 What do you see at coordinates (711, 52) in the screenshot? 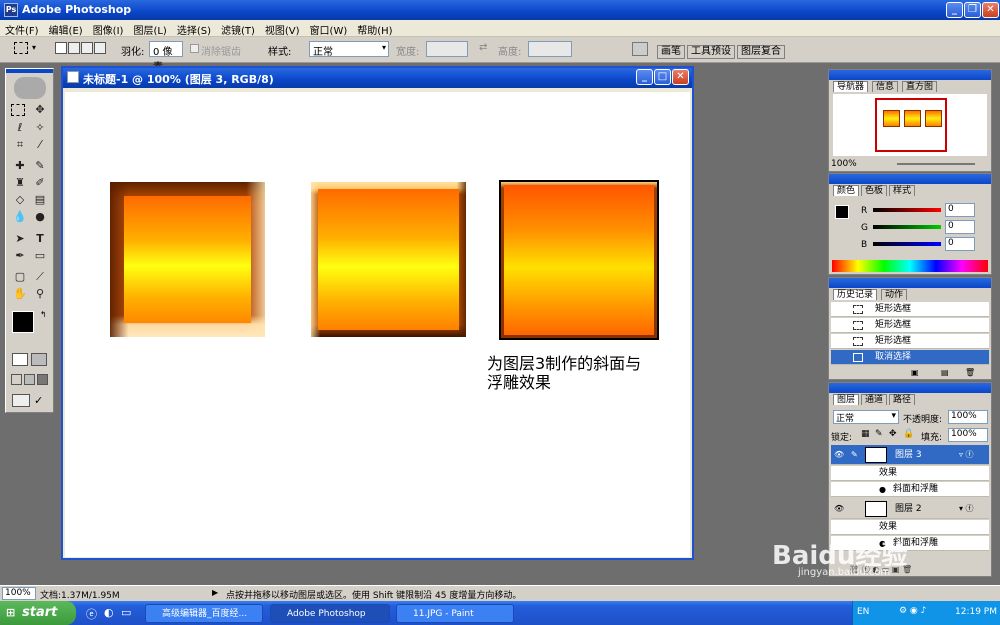
I see `tab-tool-presets: 工具预设` at bounding box center [711, 52].